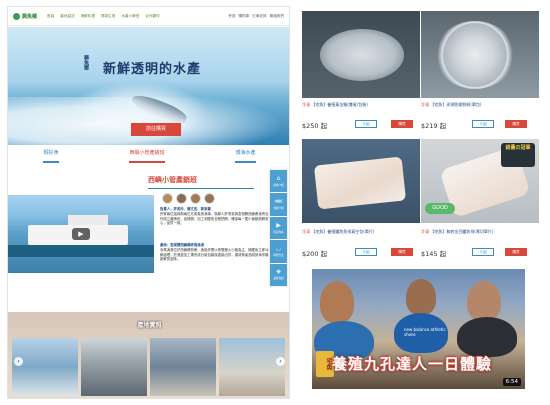 This screenshot has width=550, height=405. What do you see at coordinates (259, 16) in the screenshot?
I see `orders-link: 訂單查詢` at bounding box center [259, 16].